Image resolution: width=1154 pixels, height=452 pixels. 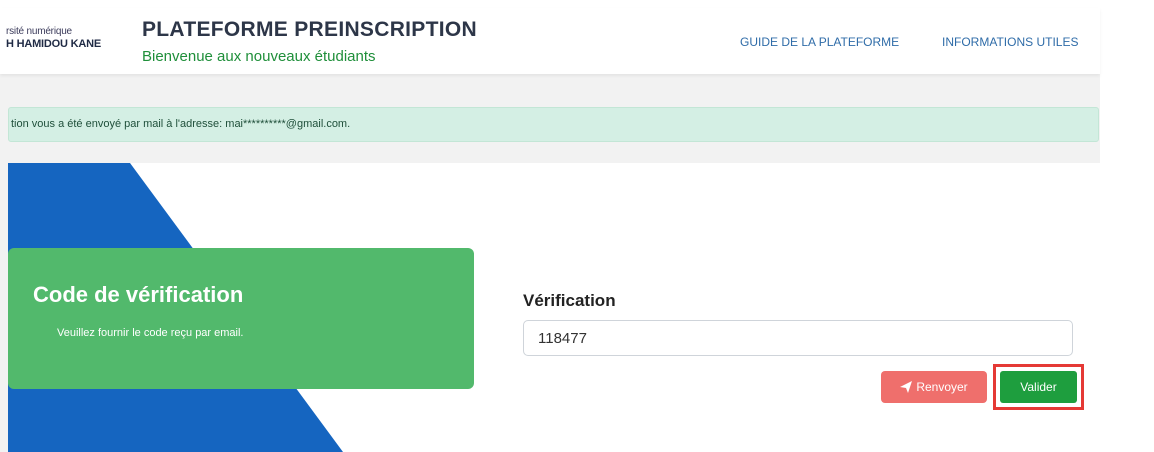 I want to click on verification-code-input, so click(x=798, y=338).